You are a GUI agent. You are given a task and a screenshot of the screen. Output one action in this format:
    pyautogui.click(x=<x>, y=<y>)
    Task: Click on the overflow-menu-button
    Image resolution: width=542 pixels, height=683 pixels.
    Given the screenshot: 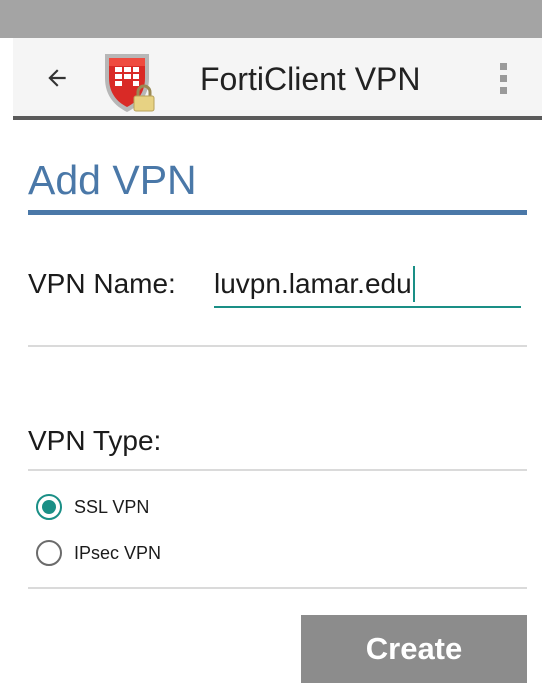 What is the action you would take?
    pyautogui.click(x=503, y=78)
    